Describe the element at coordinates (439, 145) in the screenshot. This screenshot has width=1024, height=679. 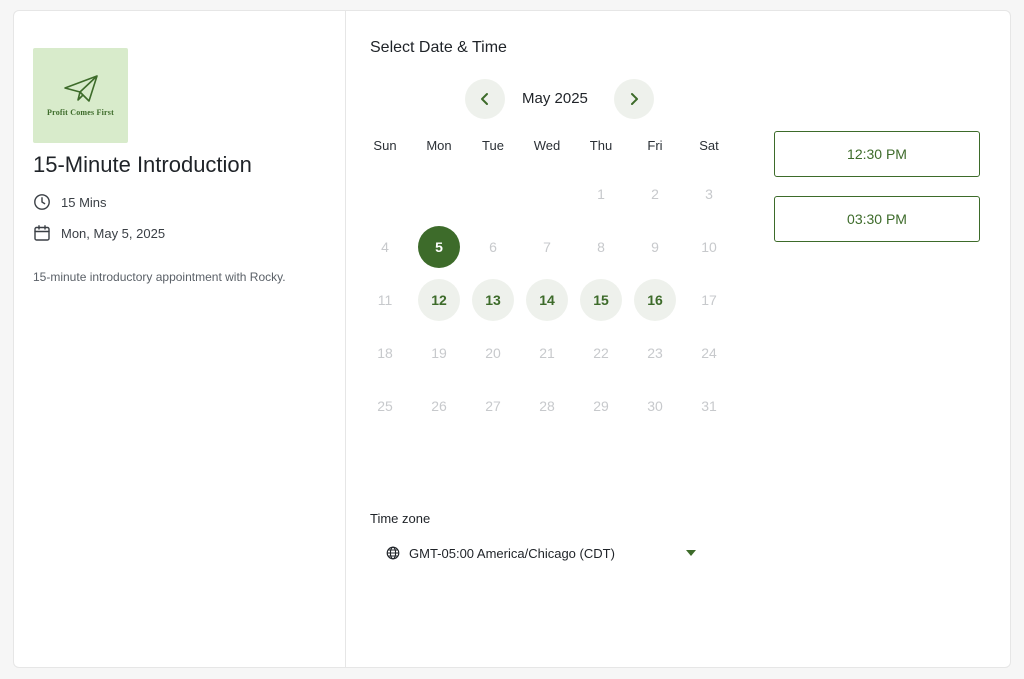
I see `weekday-mon: Mon` at that location.